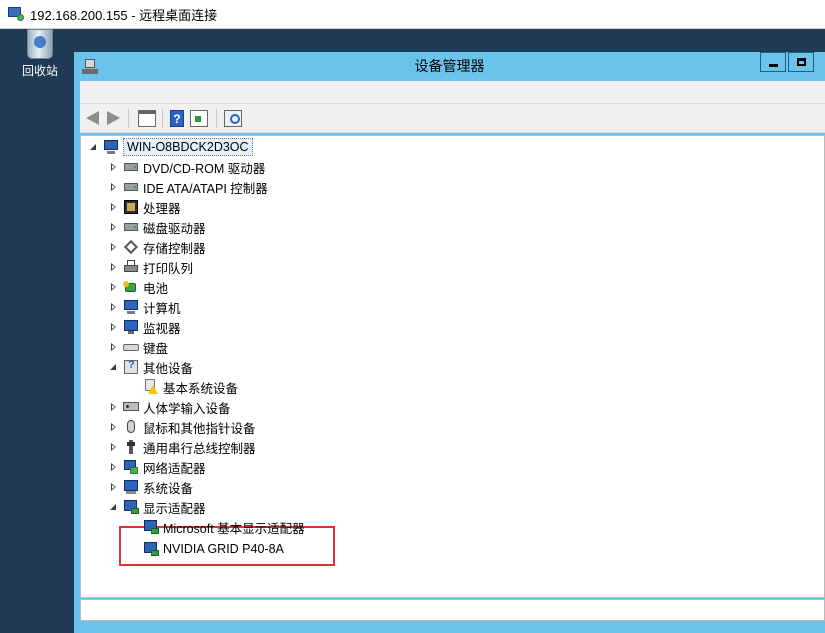 This screenshot has width=825, height=633. I want to click on tree-item: 处理器, so click(145, 207).